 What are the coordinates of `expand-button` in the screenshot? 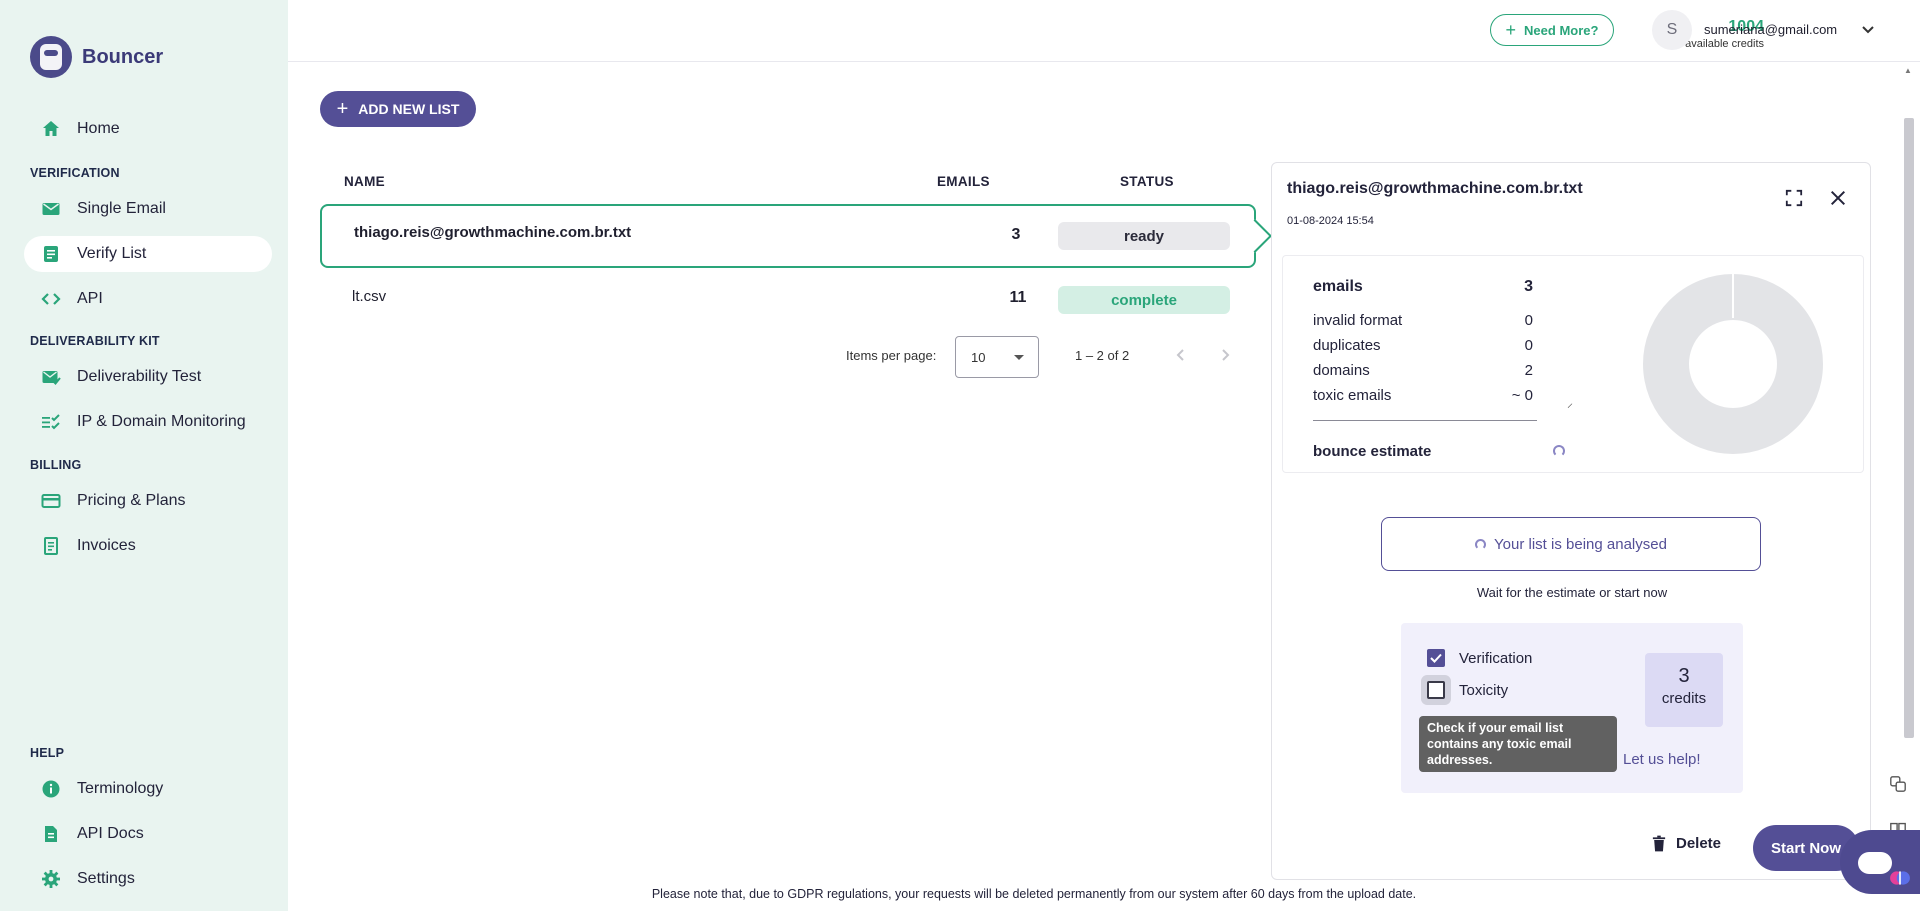 It's located at (1794, 198).